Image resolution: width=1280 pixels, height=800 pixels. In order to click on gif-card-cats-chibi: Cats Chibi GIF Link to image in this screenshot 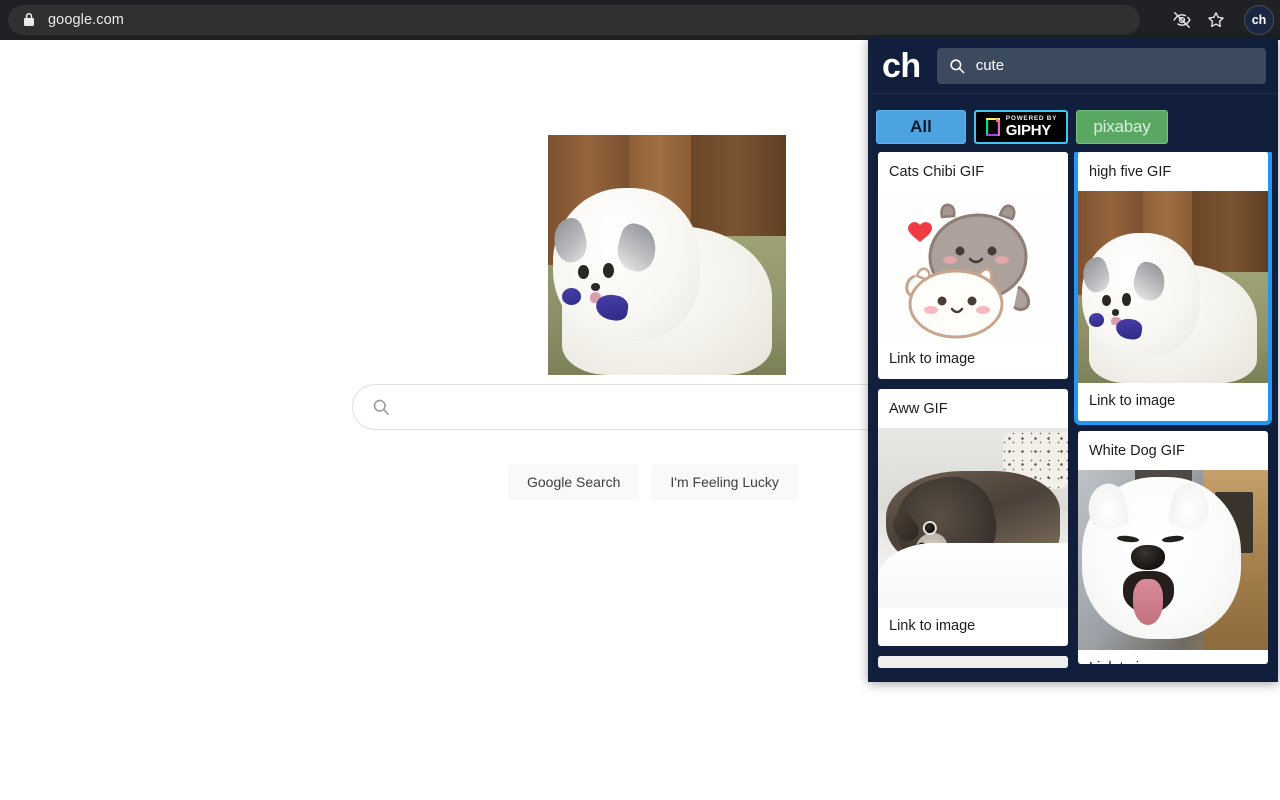, I will do `click(973, 265)`.